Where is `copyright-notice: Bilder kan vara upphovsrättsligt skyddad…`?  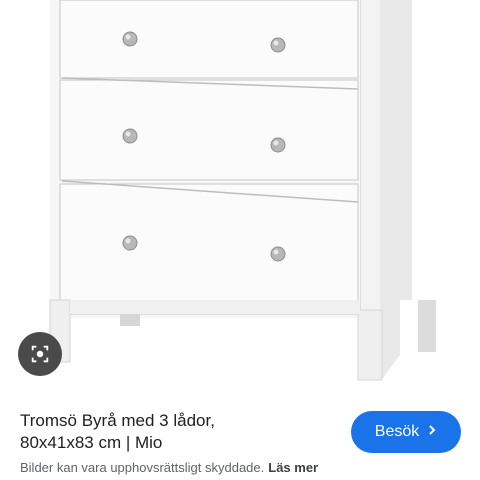
copyright-notice: Bilder kan vara upphovsrättsligt skyddad… is located at coordinates (169, 467).